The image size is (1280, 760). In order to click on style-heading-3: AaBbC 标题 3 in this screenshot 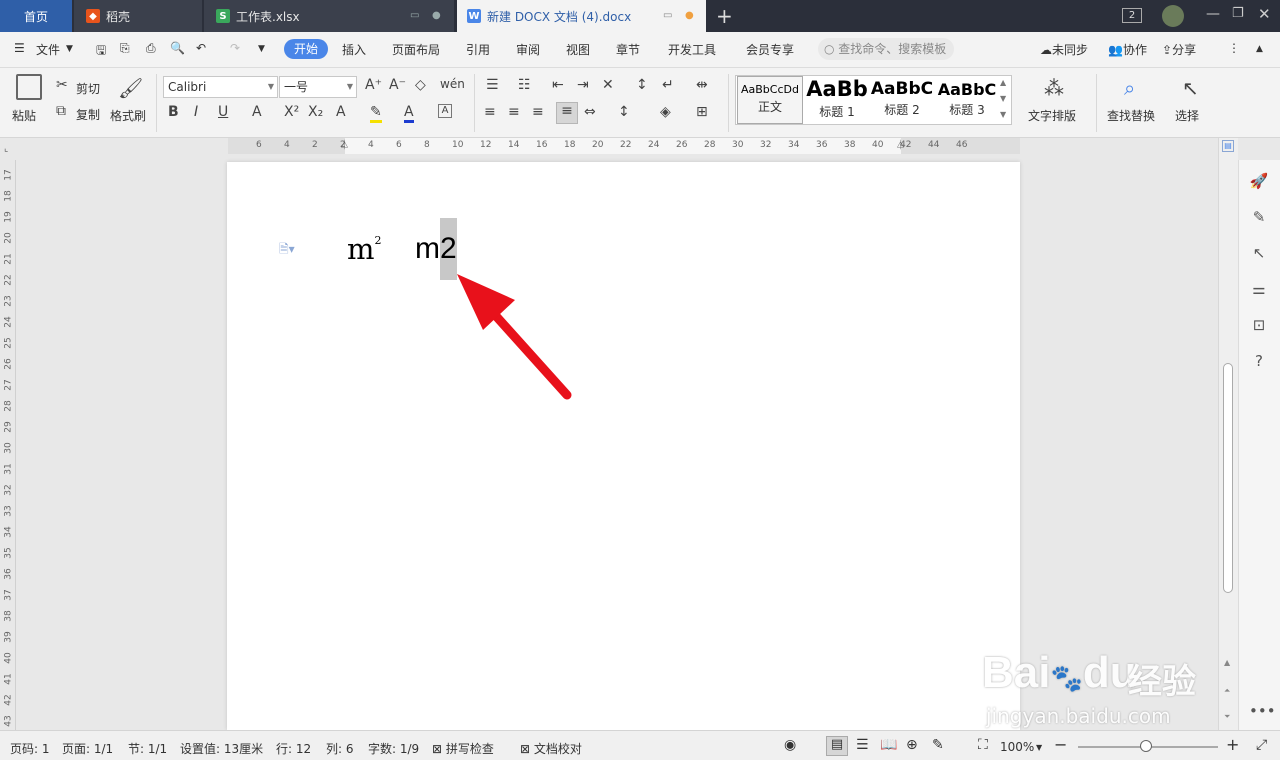, I will do `click(967, 100)`.